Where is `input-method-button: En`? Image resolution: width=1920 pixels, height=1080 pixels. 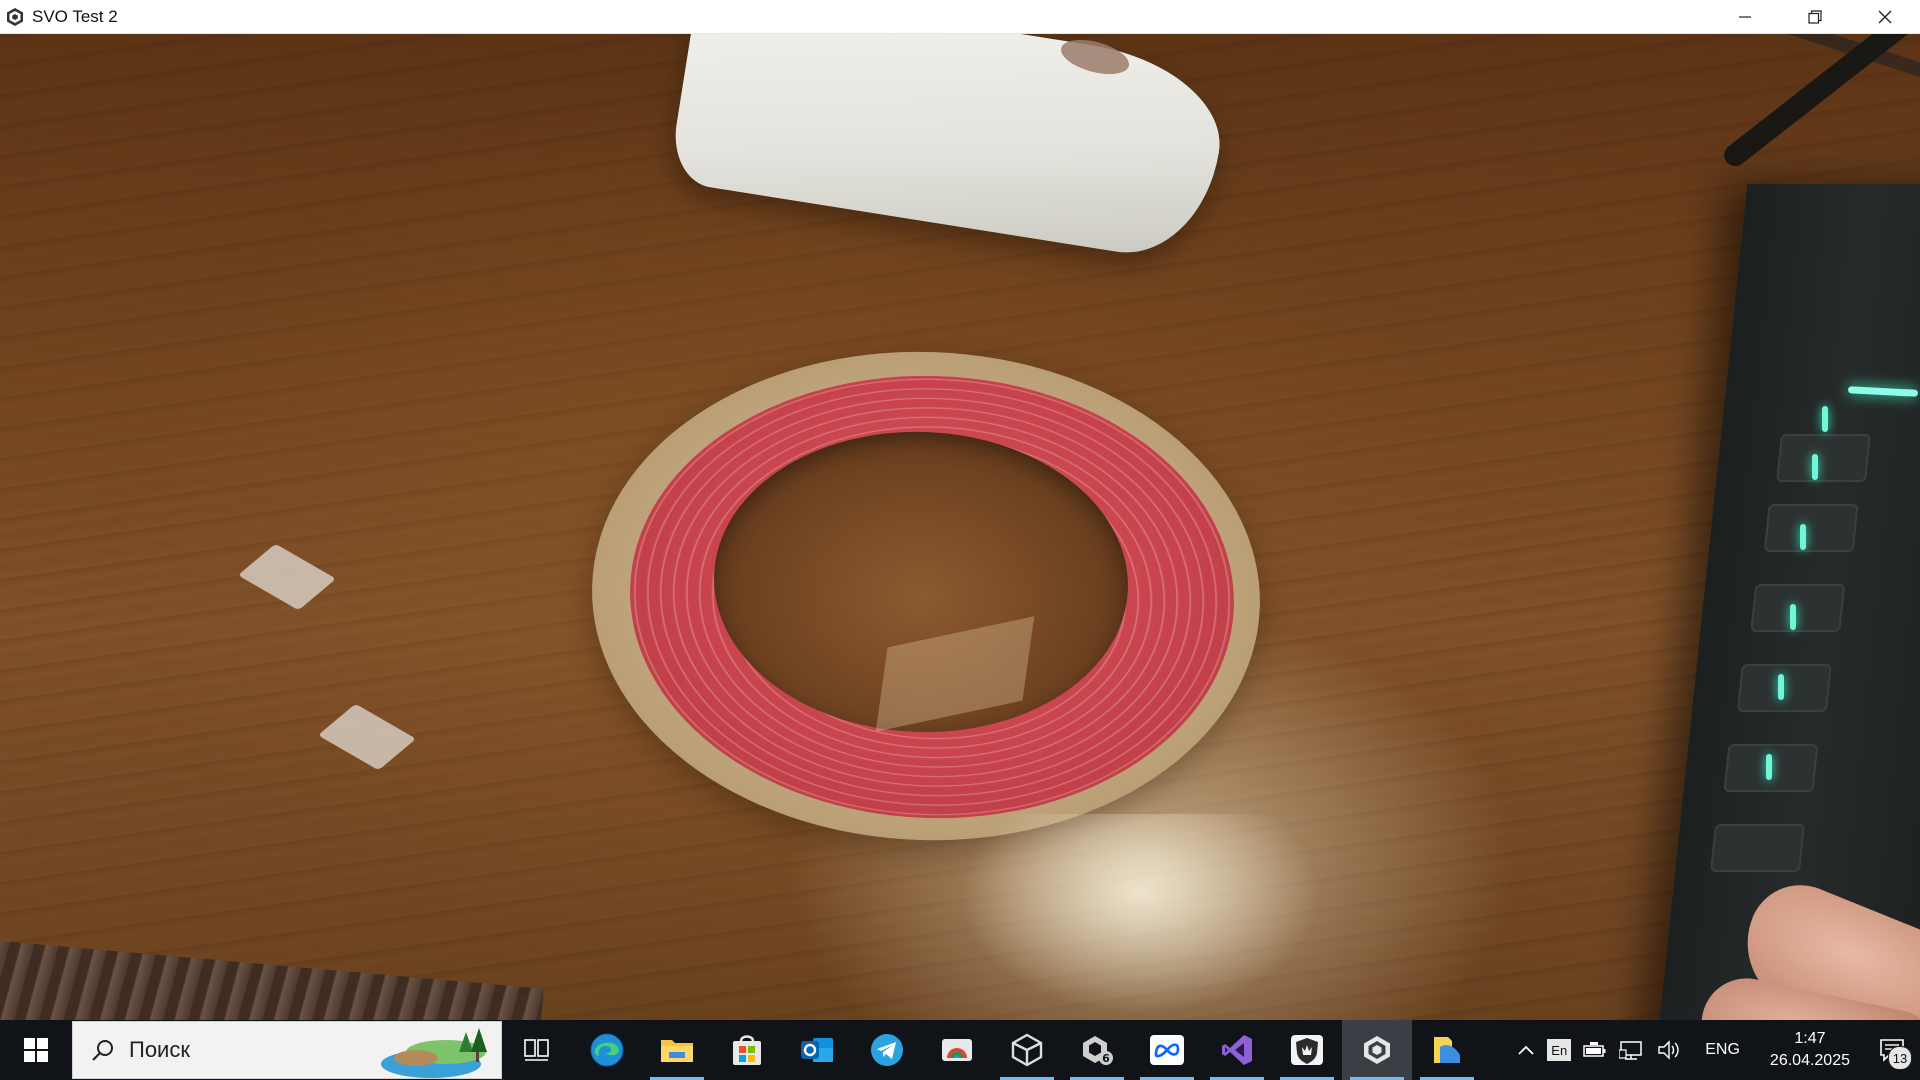
input-method-button: En is located at coordinates (1559, 1050).